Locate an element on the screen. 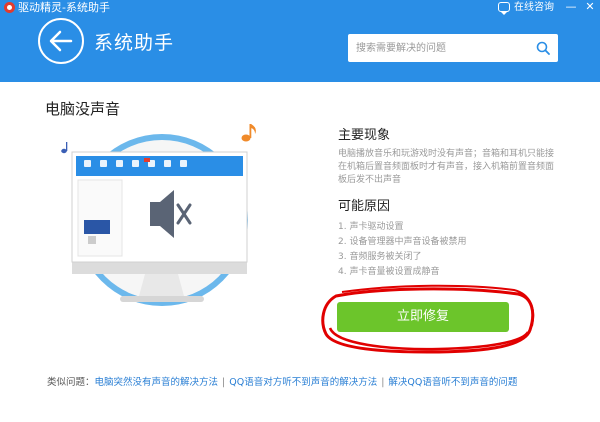 The height and width of the screenshot is (422, 600). cause-item: 3. 音频服务被关闭了 is located at coordinates (380, 257).